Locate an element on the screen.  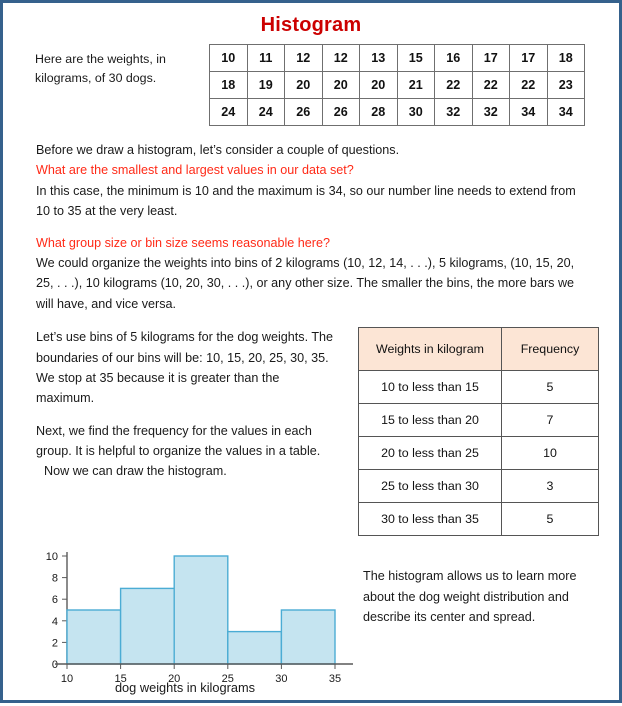
histogram-svg: 0246810 10 15 20 25 30 35 is located at coordinates (199, 618).